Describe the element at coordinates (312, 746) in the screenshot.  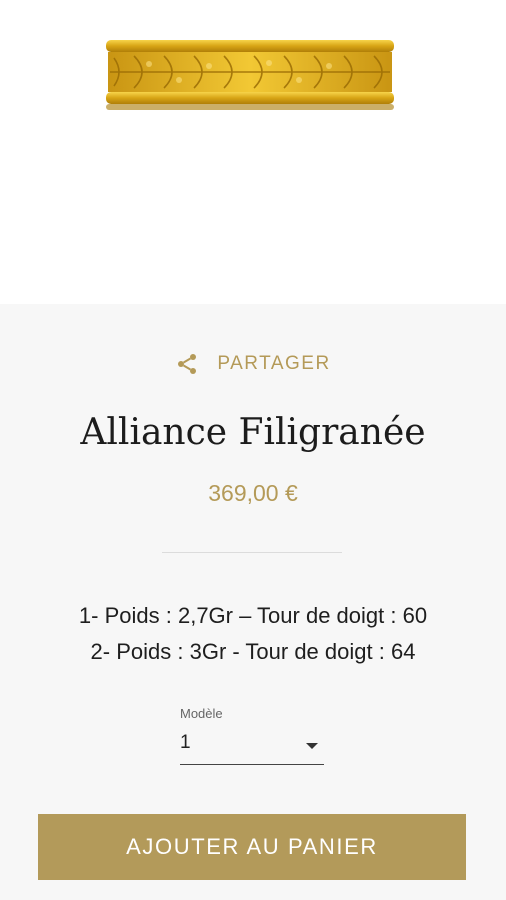
I see `chevron-down-icon` at that location.